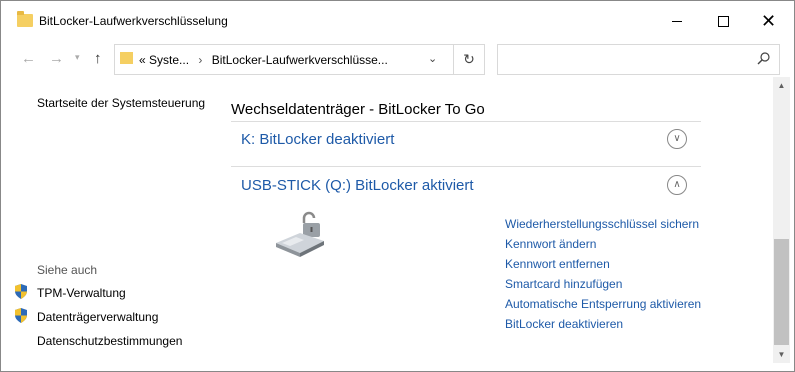  I want to click on refresh-button: ↻, so click(468, 59).